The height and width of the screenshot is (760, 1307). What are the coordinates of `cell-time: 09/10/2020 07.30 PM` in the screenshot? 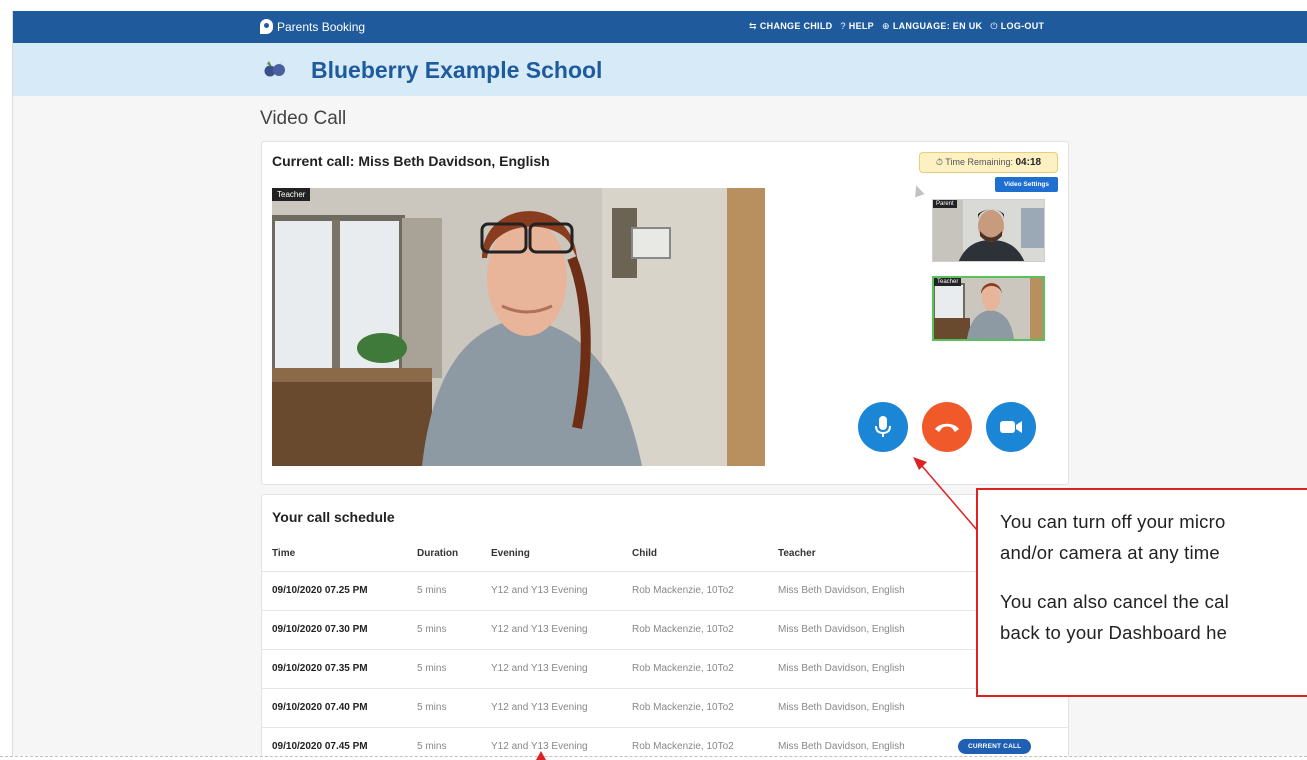 It's located at (334, 629).